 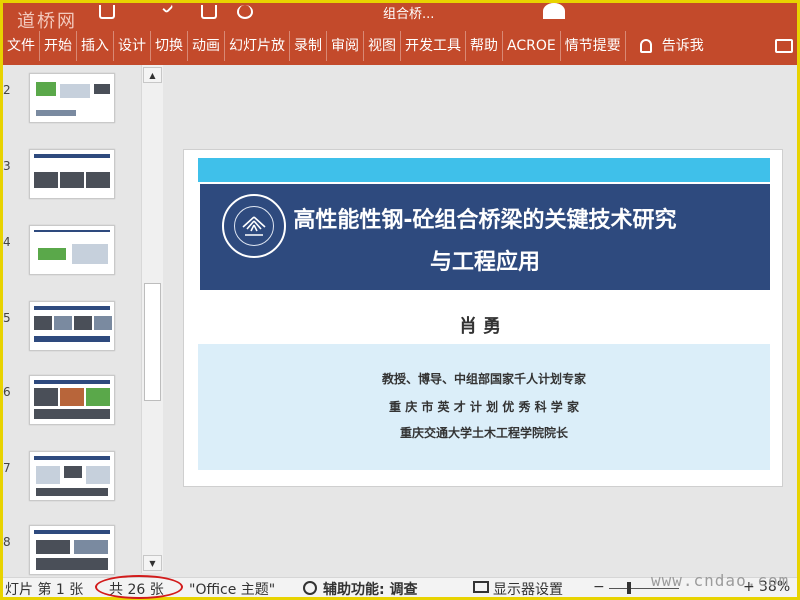 I want to click on zoom-out-button: −, so click(x=599, y=587).